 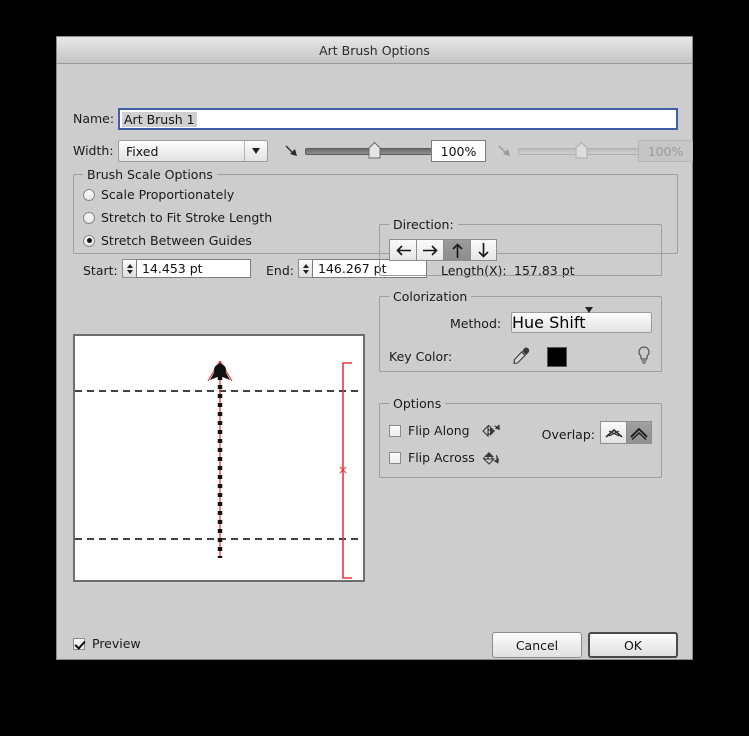 I want to click on radio-scale-proportionately: Scale Proportionately, so click(x=158, y=194).